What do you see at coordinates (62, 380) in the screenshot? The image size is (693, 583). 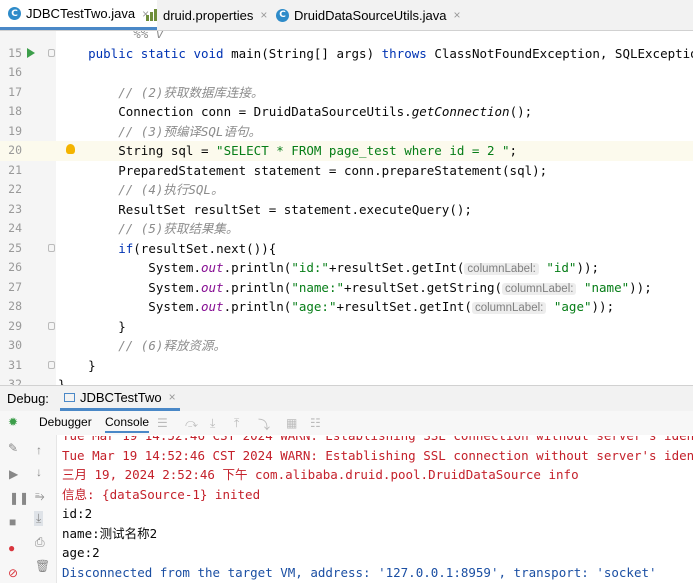 I see `code-text: }` at bounding box center [62, 380].